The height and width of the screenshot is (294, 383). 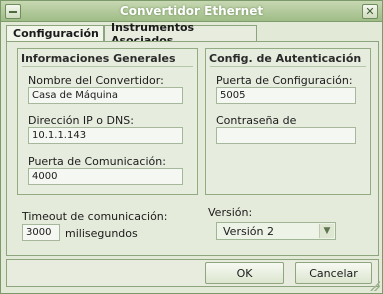 I want to click on auth-config-title: Config. de Autenticación, so click(x=285, y=58).